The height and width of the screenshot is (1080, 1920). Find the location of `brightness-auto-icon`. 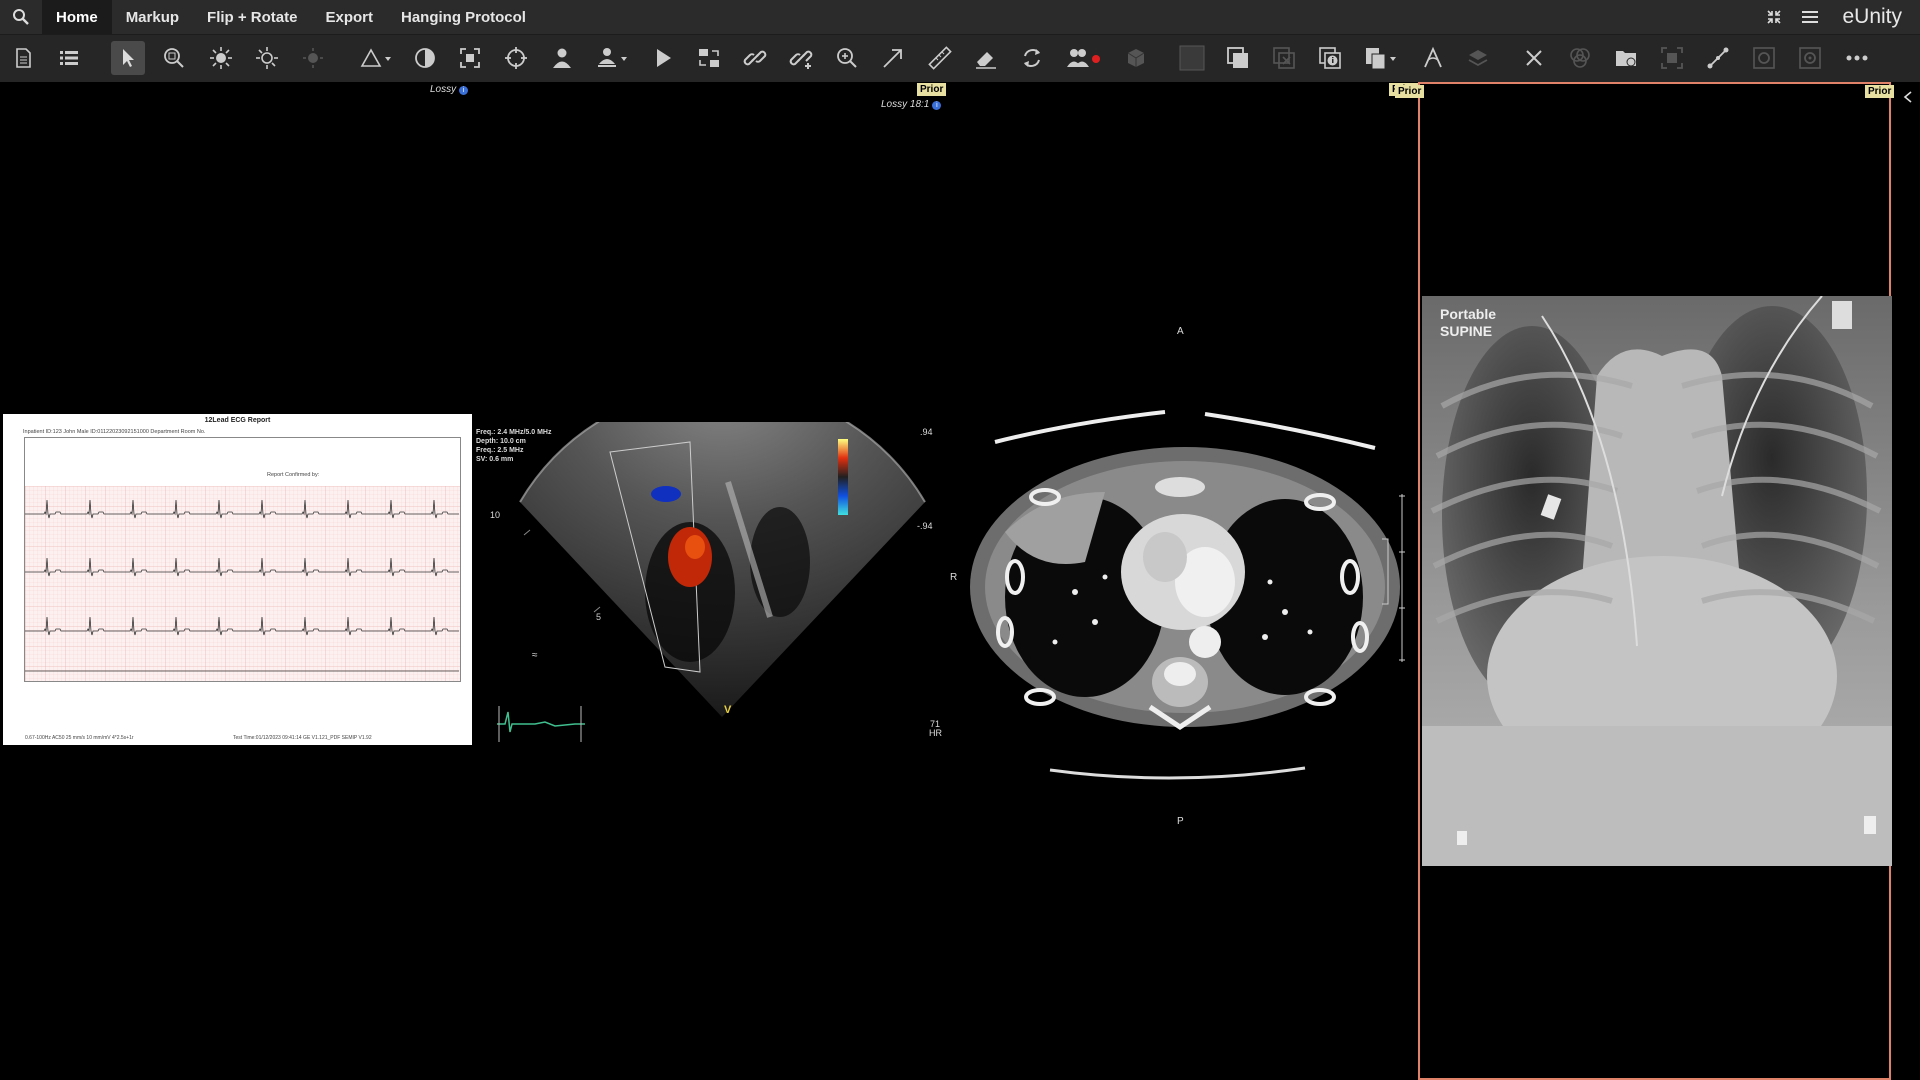

brightness-auto-icon is located at coordinates (267, 58).